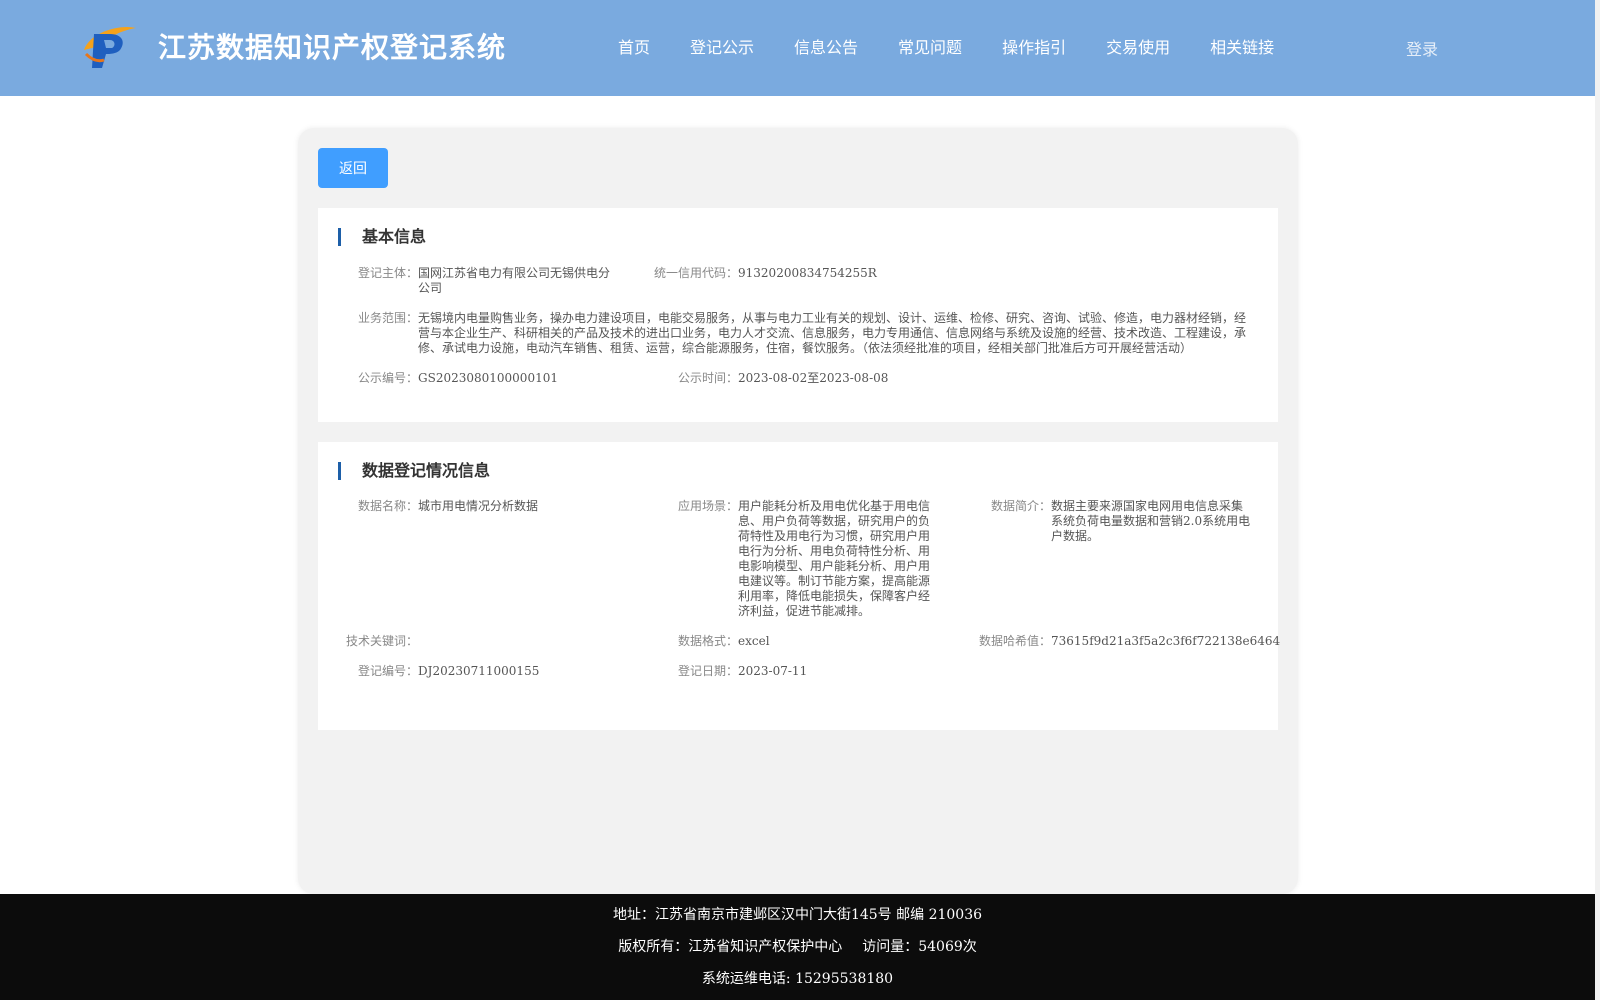 Image resolution: width=1600 pixels, height=1000 pixels. I want to click on field-data-format: 数据格式： excel, so click(828, 641).